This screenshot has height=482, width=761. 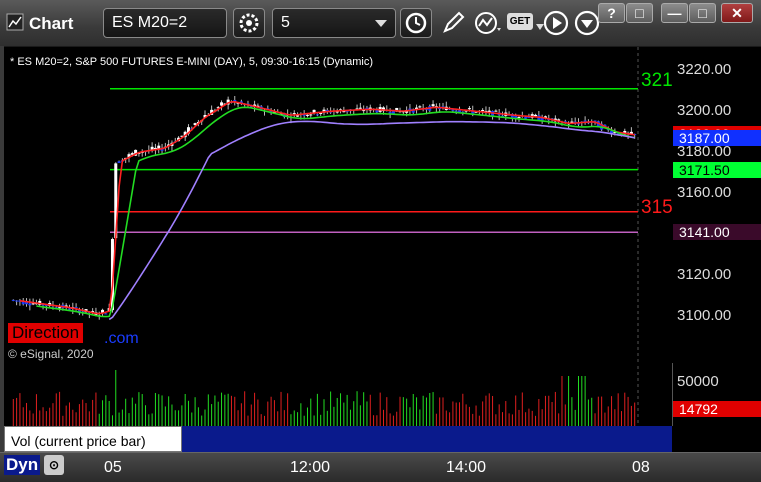 What do you see at coordinates (453, 23) in the screenshot?
I see `pencil-draw-icon` at bounding box center [453, 23].